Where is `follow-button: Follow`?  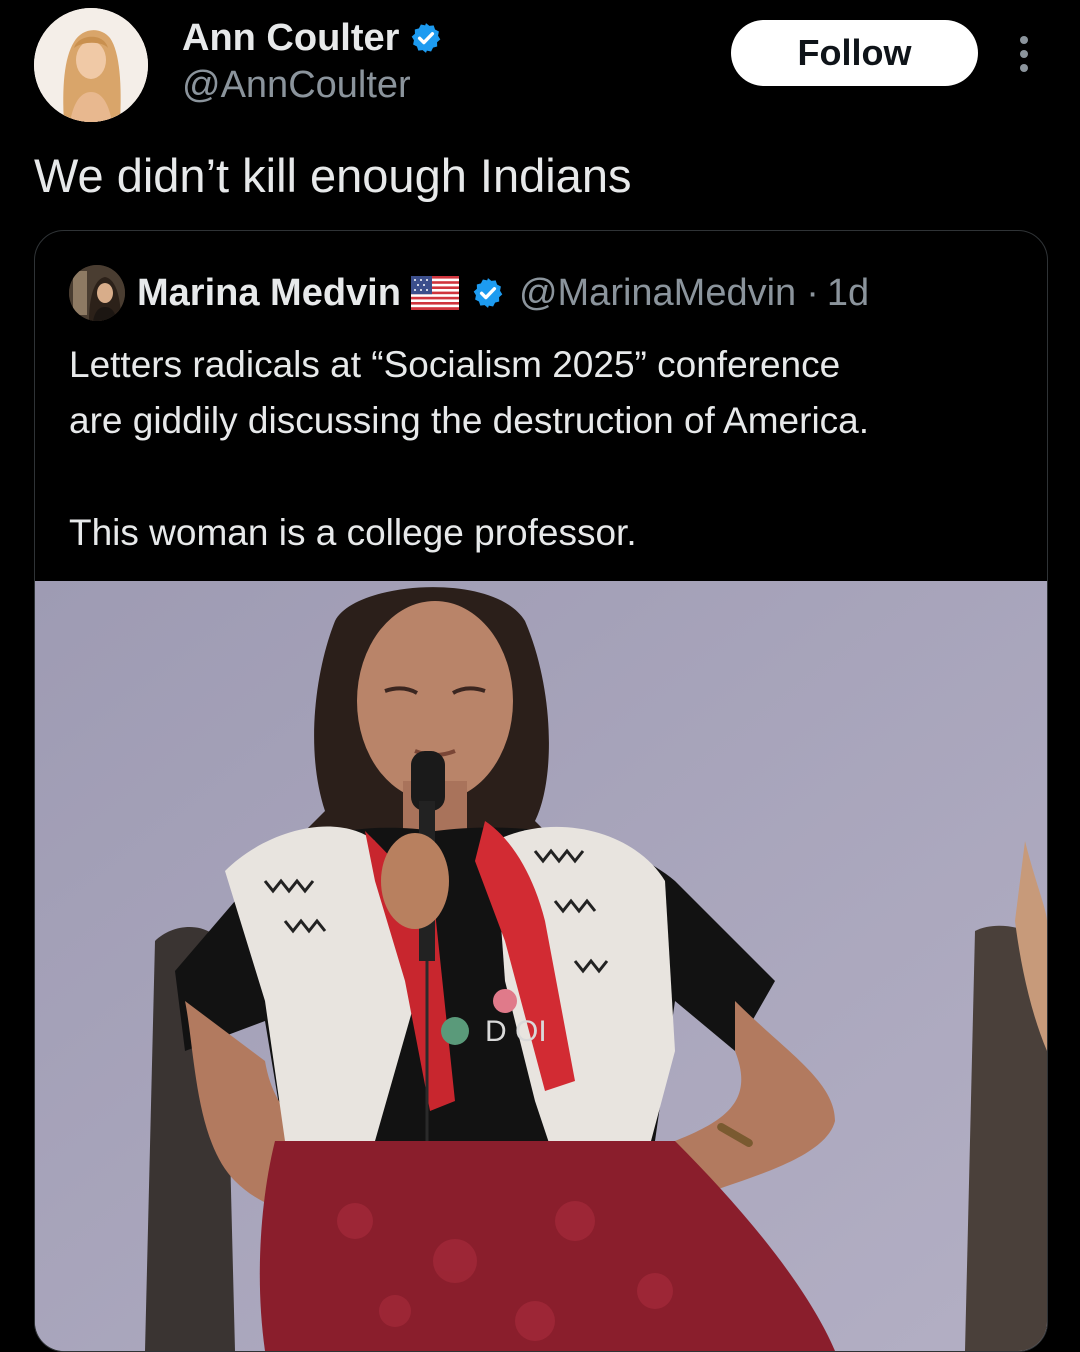
follow-button: Follow is located at coordinates (854, 53).